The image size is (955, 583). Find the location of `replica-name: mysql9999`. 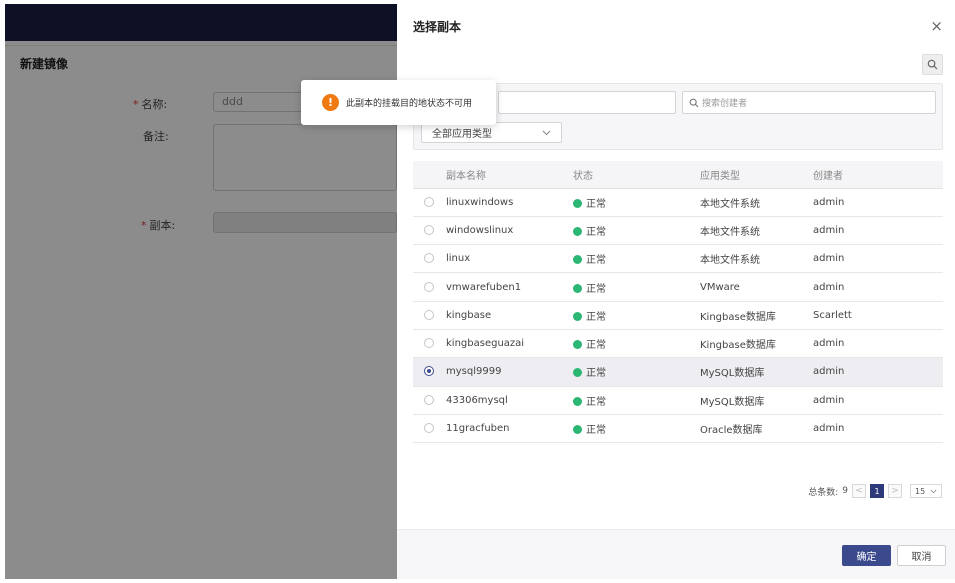

replica-name: mysql9999 is located at coordinates (509, 372).